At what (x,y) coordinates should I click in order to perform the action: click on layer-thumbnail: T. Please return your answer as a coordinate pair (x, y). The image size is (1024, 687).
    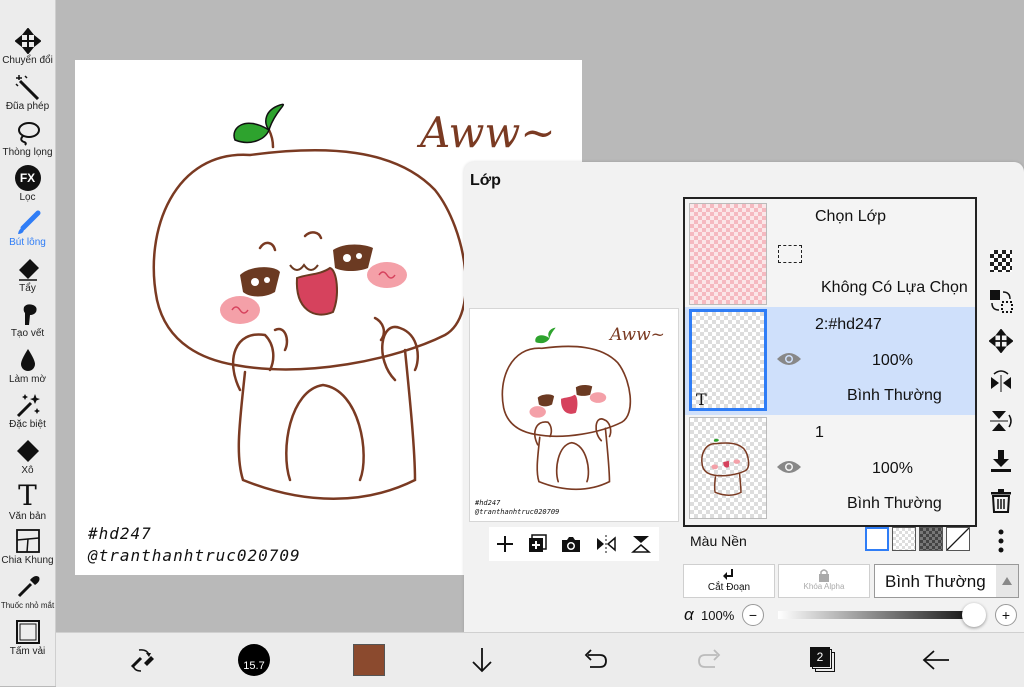
    Looking at the image, I should click on (728, 360).